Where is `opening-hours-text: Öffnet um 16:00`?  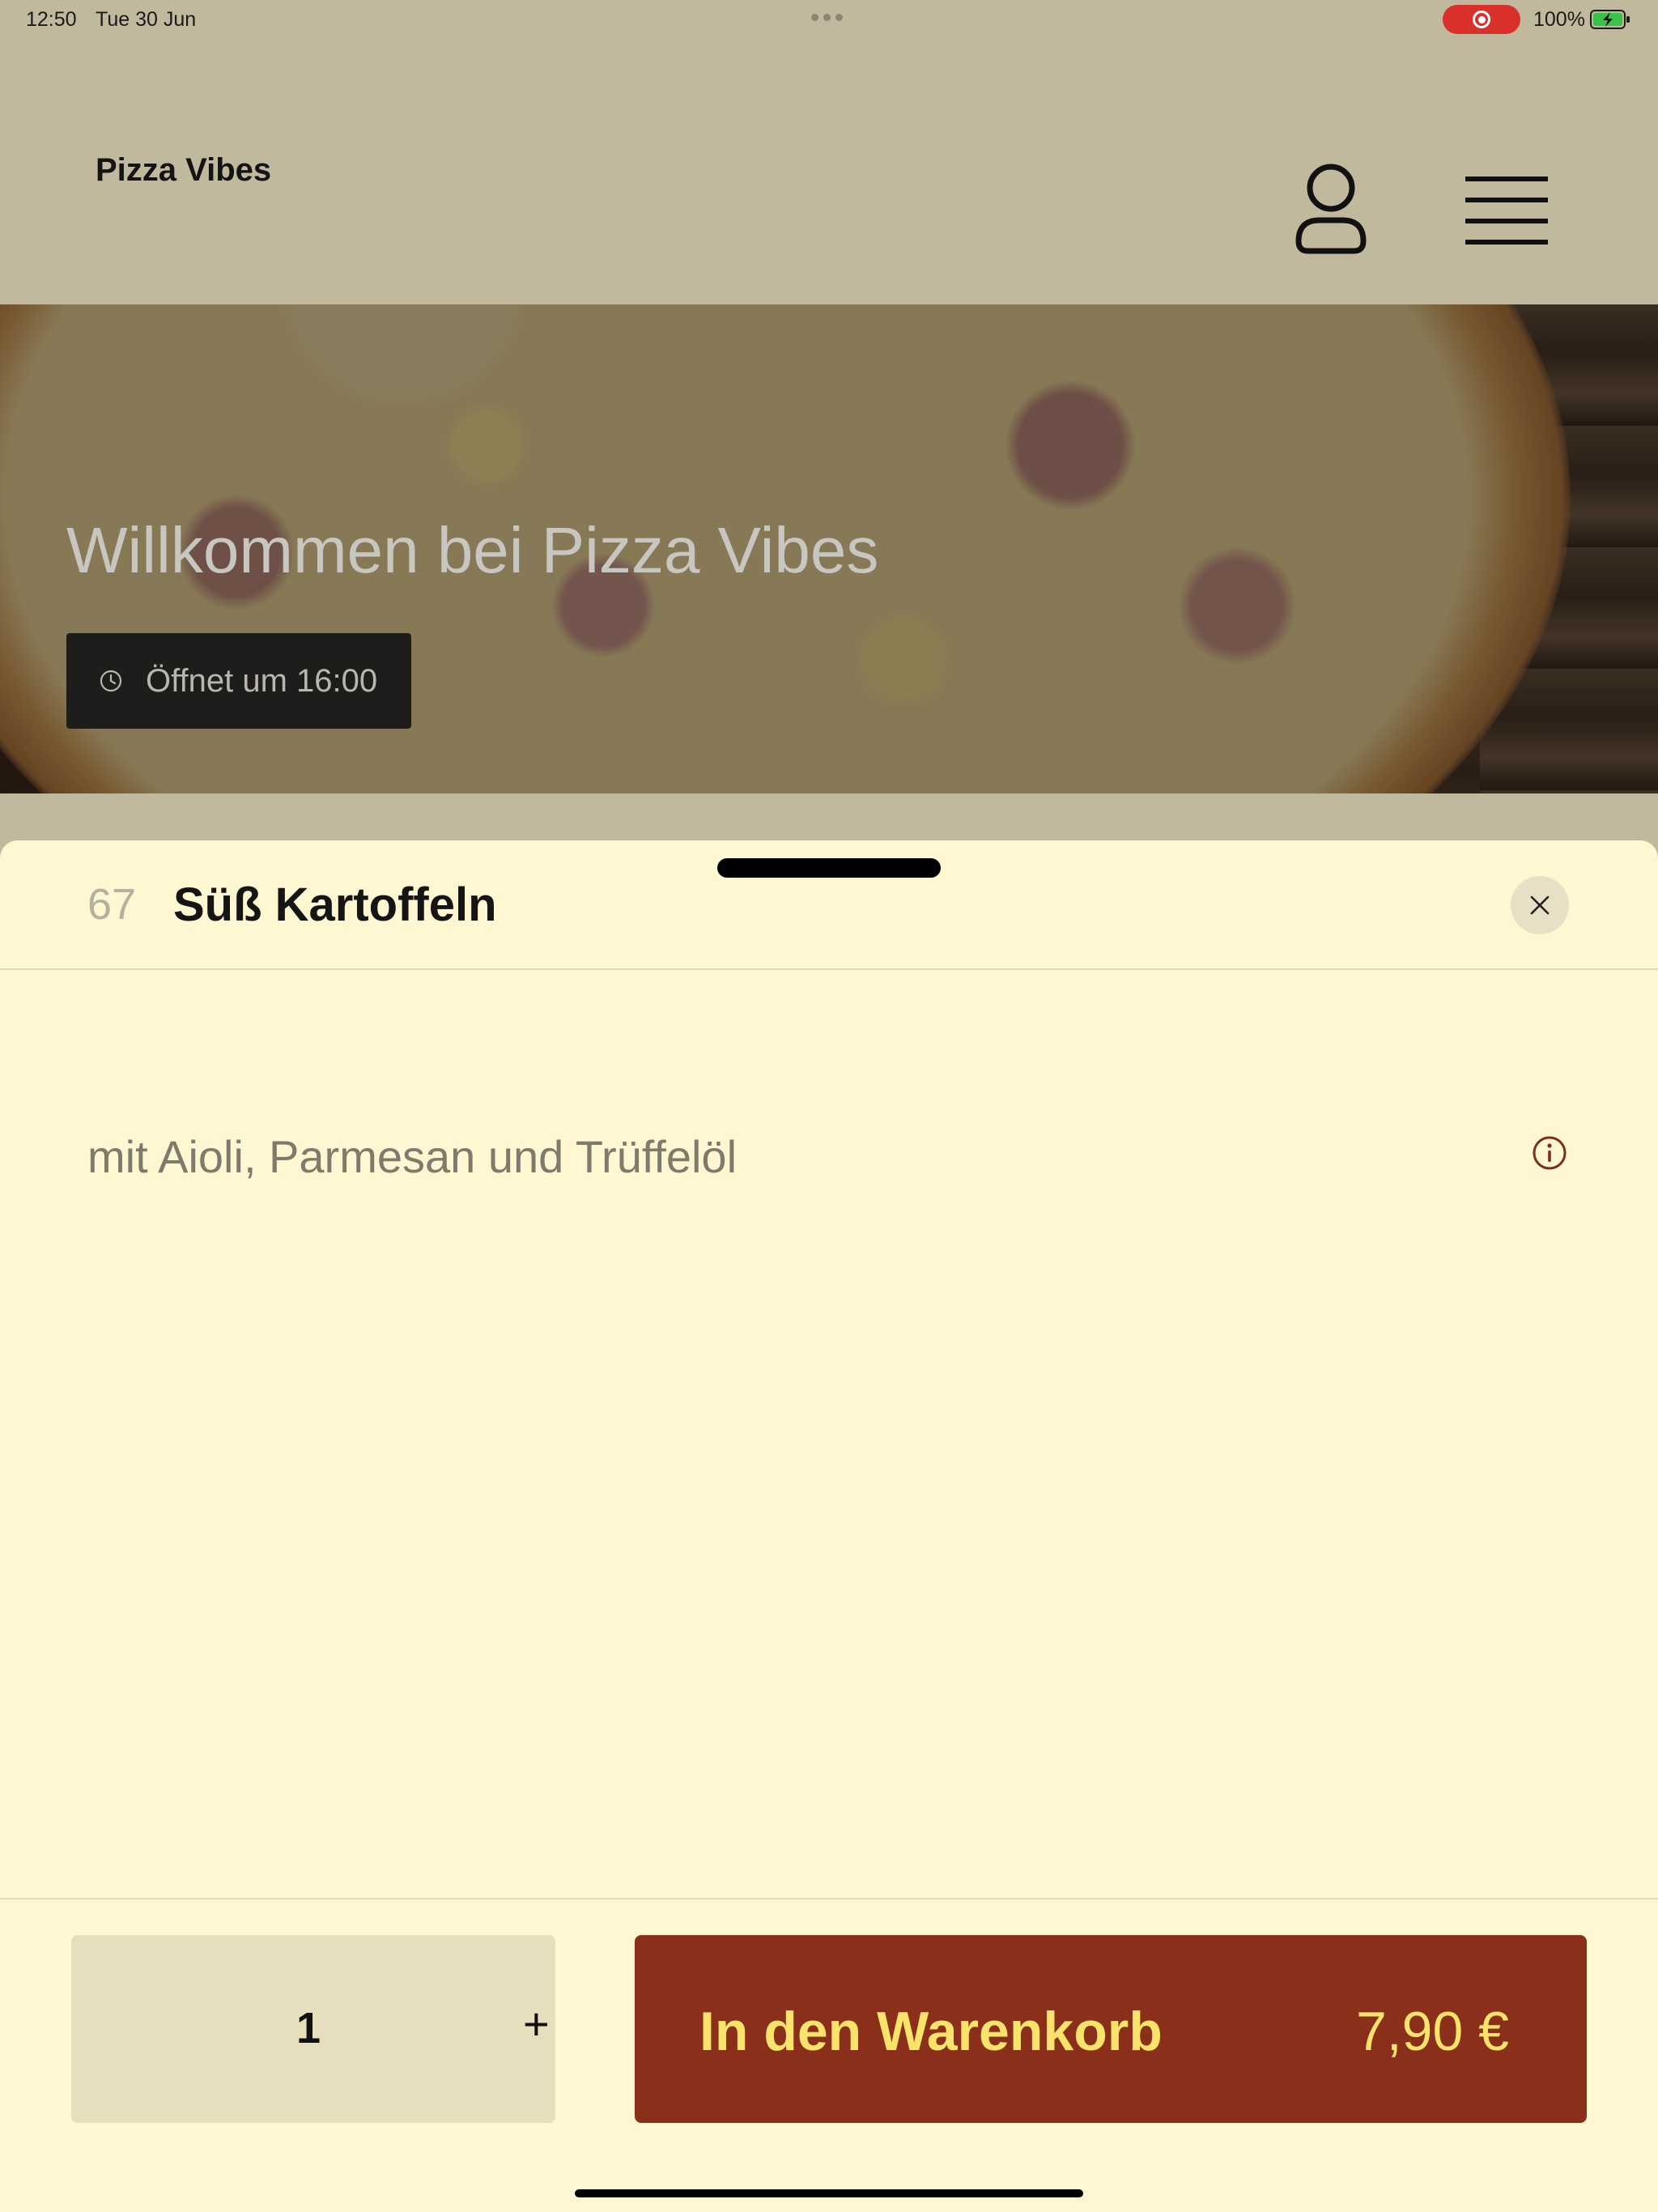
opening-hours-text: Öffnet um 16:00 is located at coordinates (262, 681).